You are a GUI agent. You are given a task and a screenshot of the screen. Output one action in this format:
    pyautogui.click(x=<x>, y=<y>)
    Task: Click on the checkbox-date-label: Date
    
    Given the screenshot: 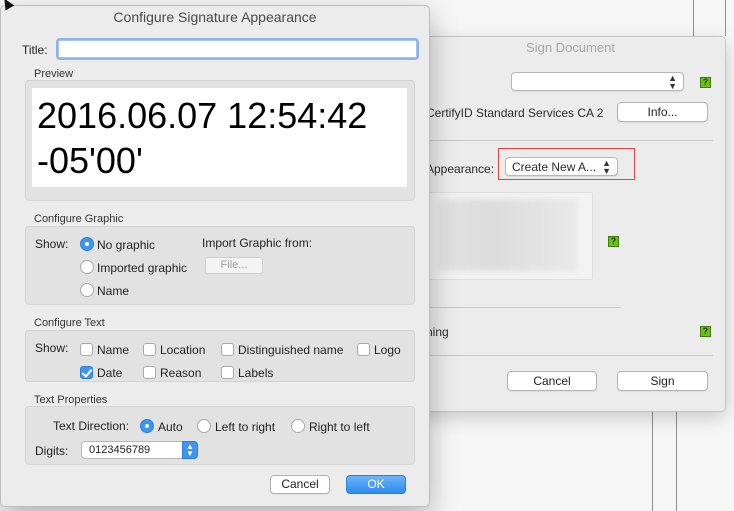 What is the action you would take?
    pyautogui.click(x=110, y=373)
    